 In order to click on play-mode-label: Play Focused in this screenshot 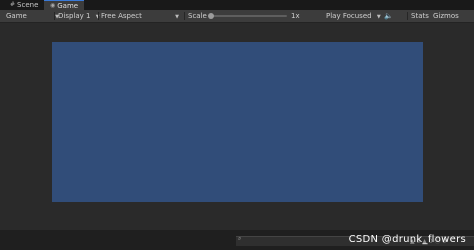, I will do `click(349, 16)`.